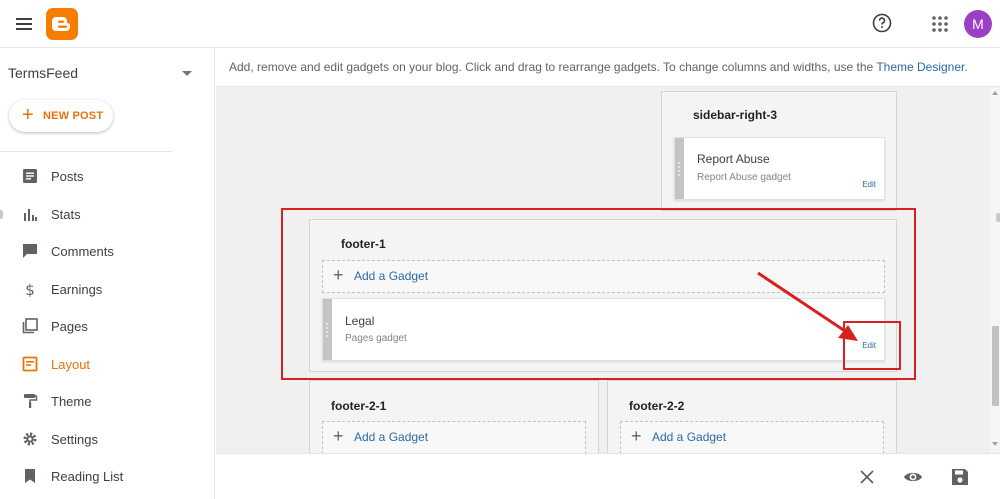 This screenshot has width=1000, height=499. What do you see at coordinates (87, 476) in the screenshot?
I see `sidebar-item-label: Reading List` at bounding box center [87, 476].